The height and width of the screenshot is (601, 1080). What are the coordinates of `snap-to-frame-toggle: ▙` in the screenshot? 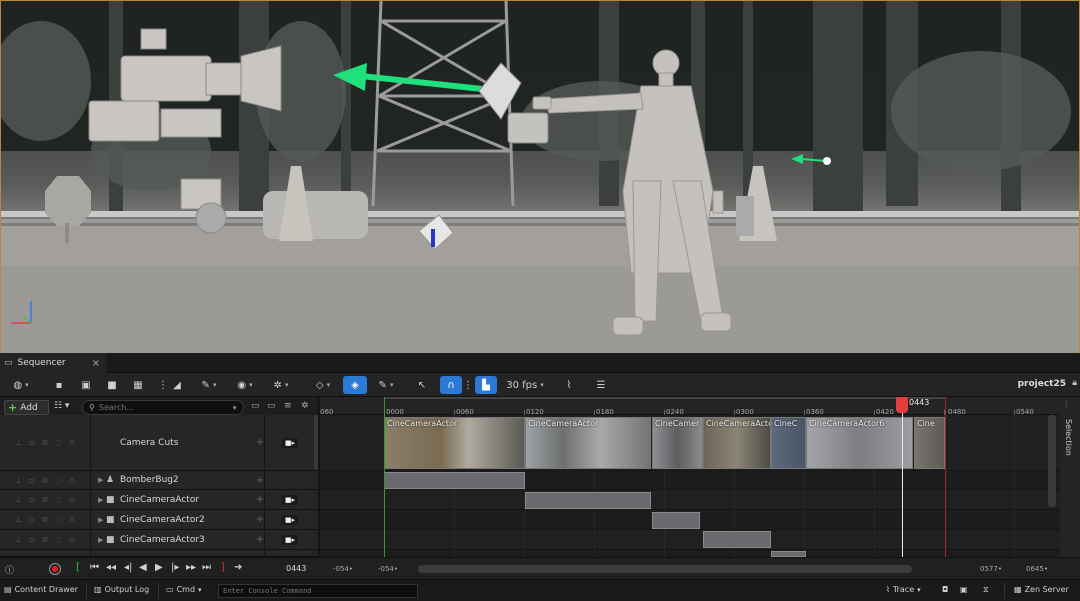 It's located at (486, 385).